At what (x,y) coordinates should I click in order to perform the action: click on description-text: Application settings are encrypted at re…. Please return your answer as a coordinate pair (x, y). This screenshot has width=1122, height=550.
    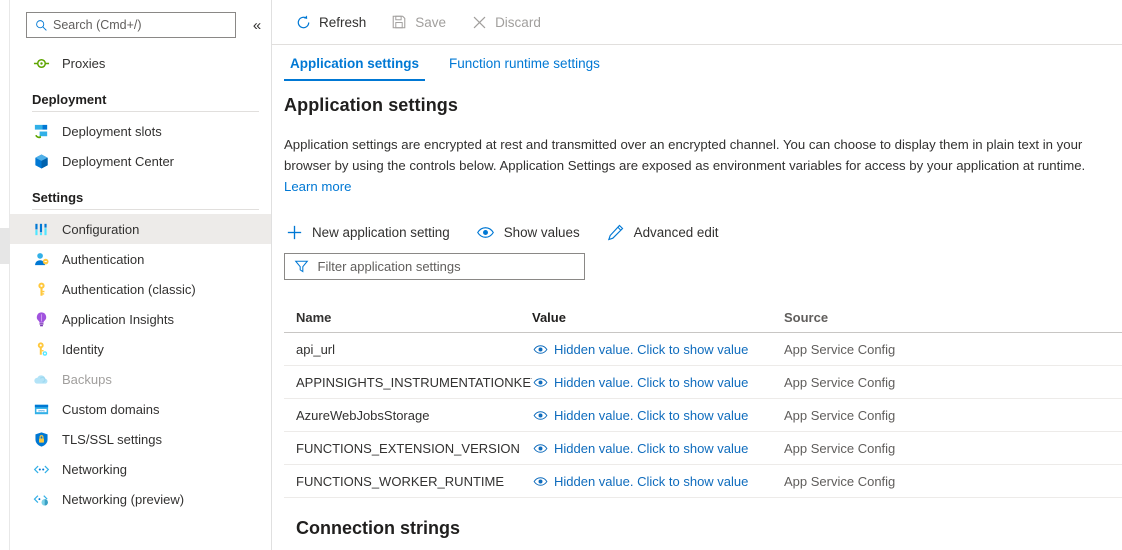
    Looking at the image, I should click on (685, 155).